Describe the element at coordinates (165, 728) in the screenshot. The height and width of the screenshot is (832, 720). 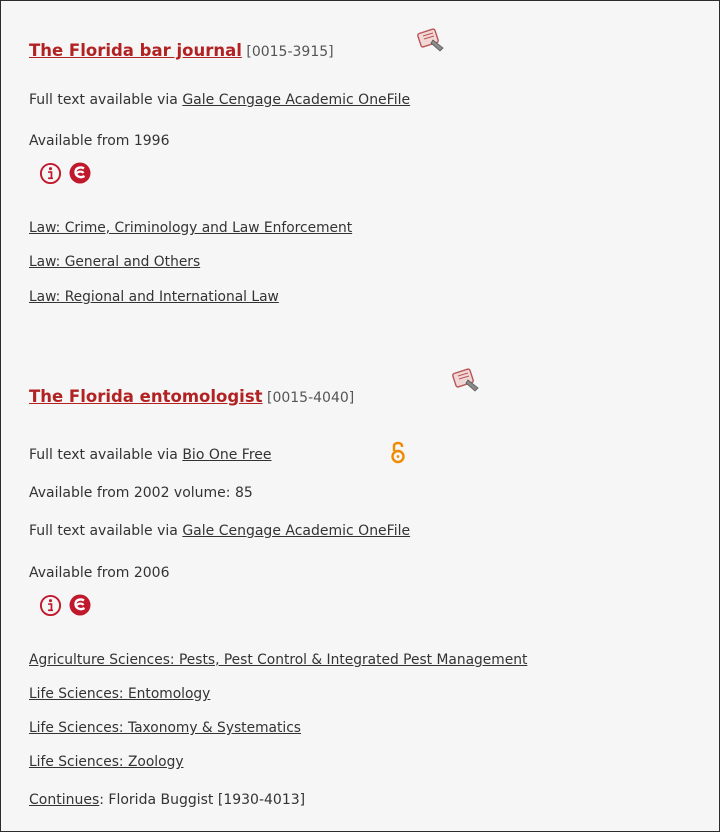
I see `subject-link: Life Sciences: Taxonomy & Systematics` at that location.